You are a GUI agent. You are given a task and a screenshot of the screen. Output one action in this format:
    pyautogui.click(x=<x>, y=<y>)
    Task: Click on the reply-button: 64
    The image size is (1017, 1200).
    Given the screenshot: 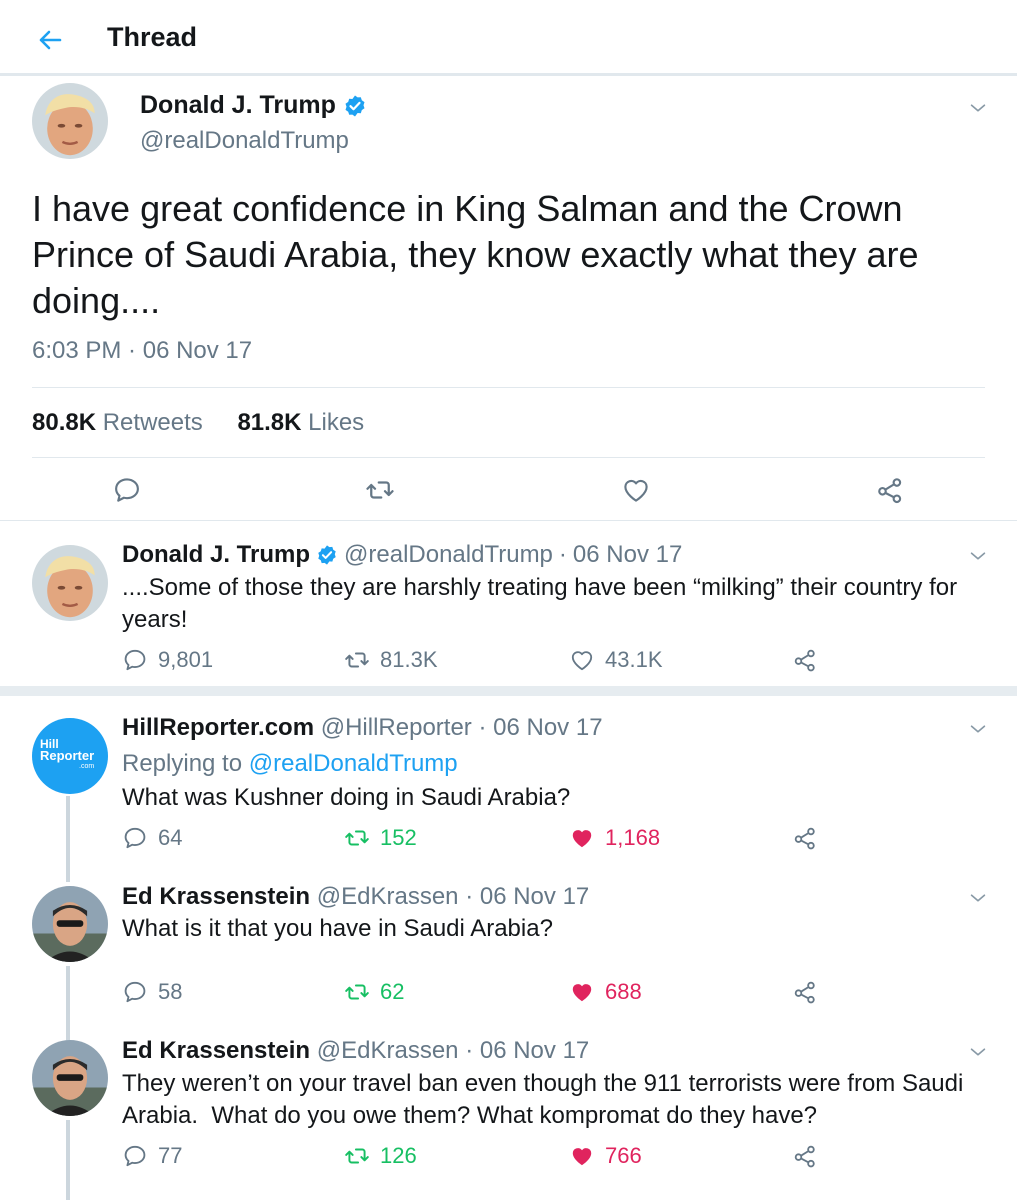 What is the action you would take?
    pyautogui.click(x=152, y=838)
    